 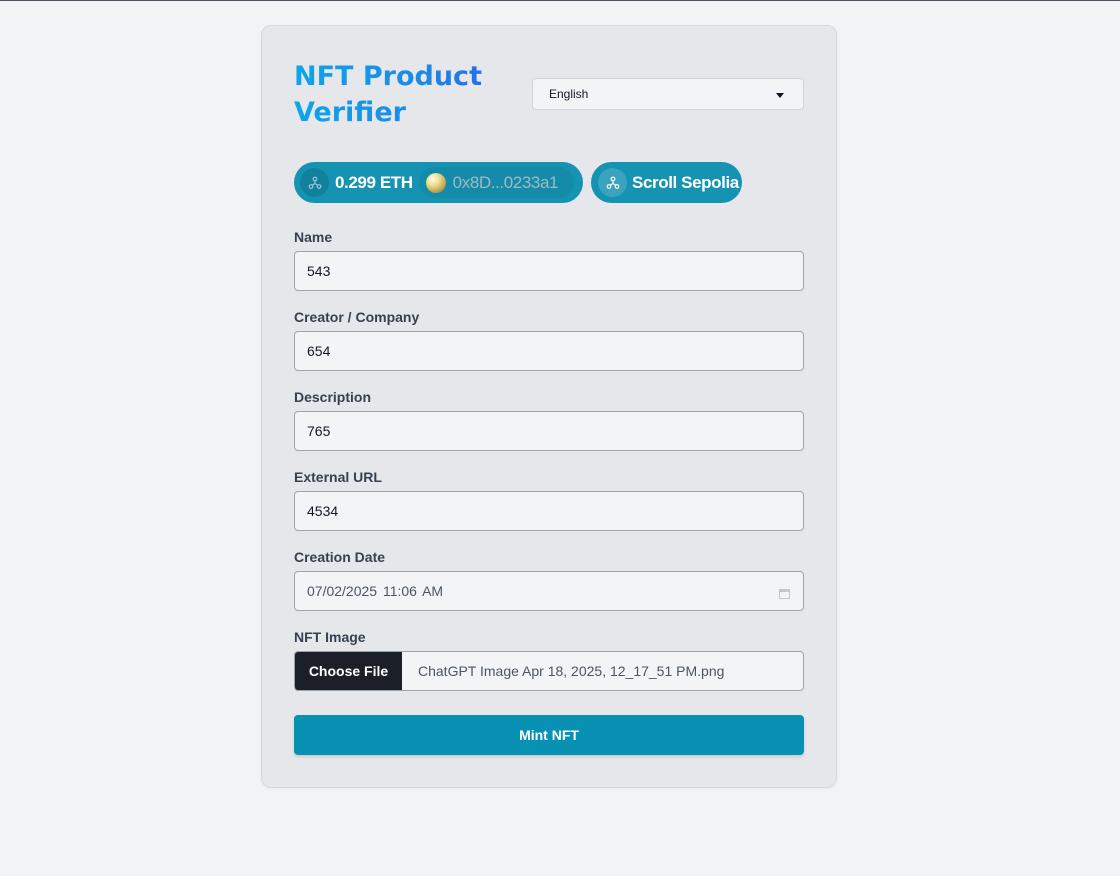 What do you see at coordinates (319, 351) in the screenshot?
I see `creator-input-value: 654` at bounding box center [319, 351].